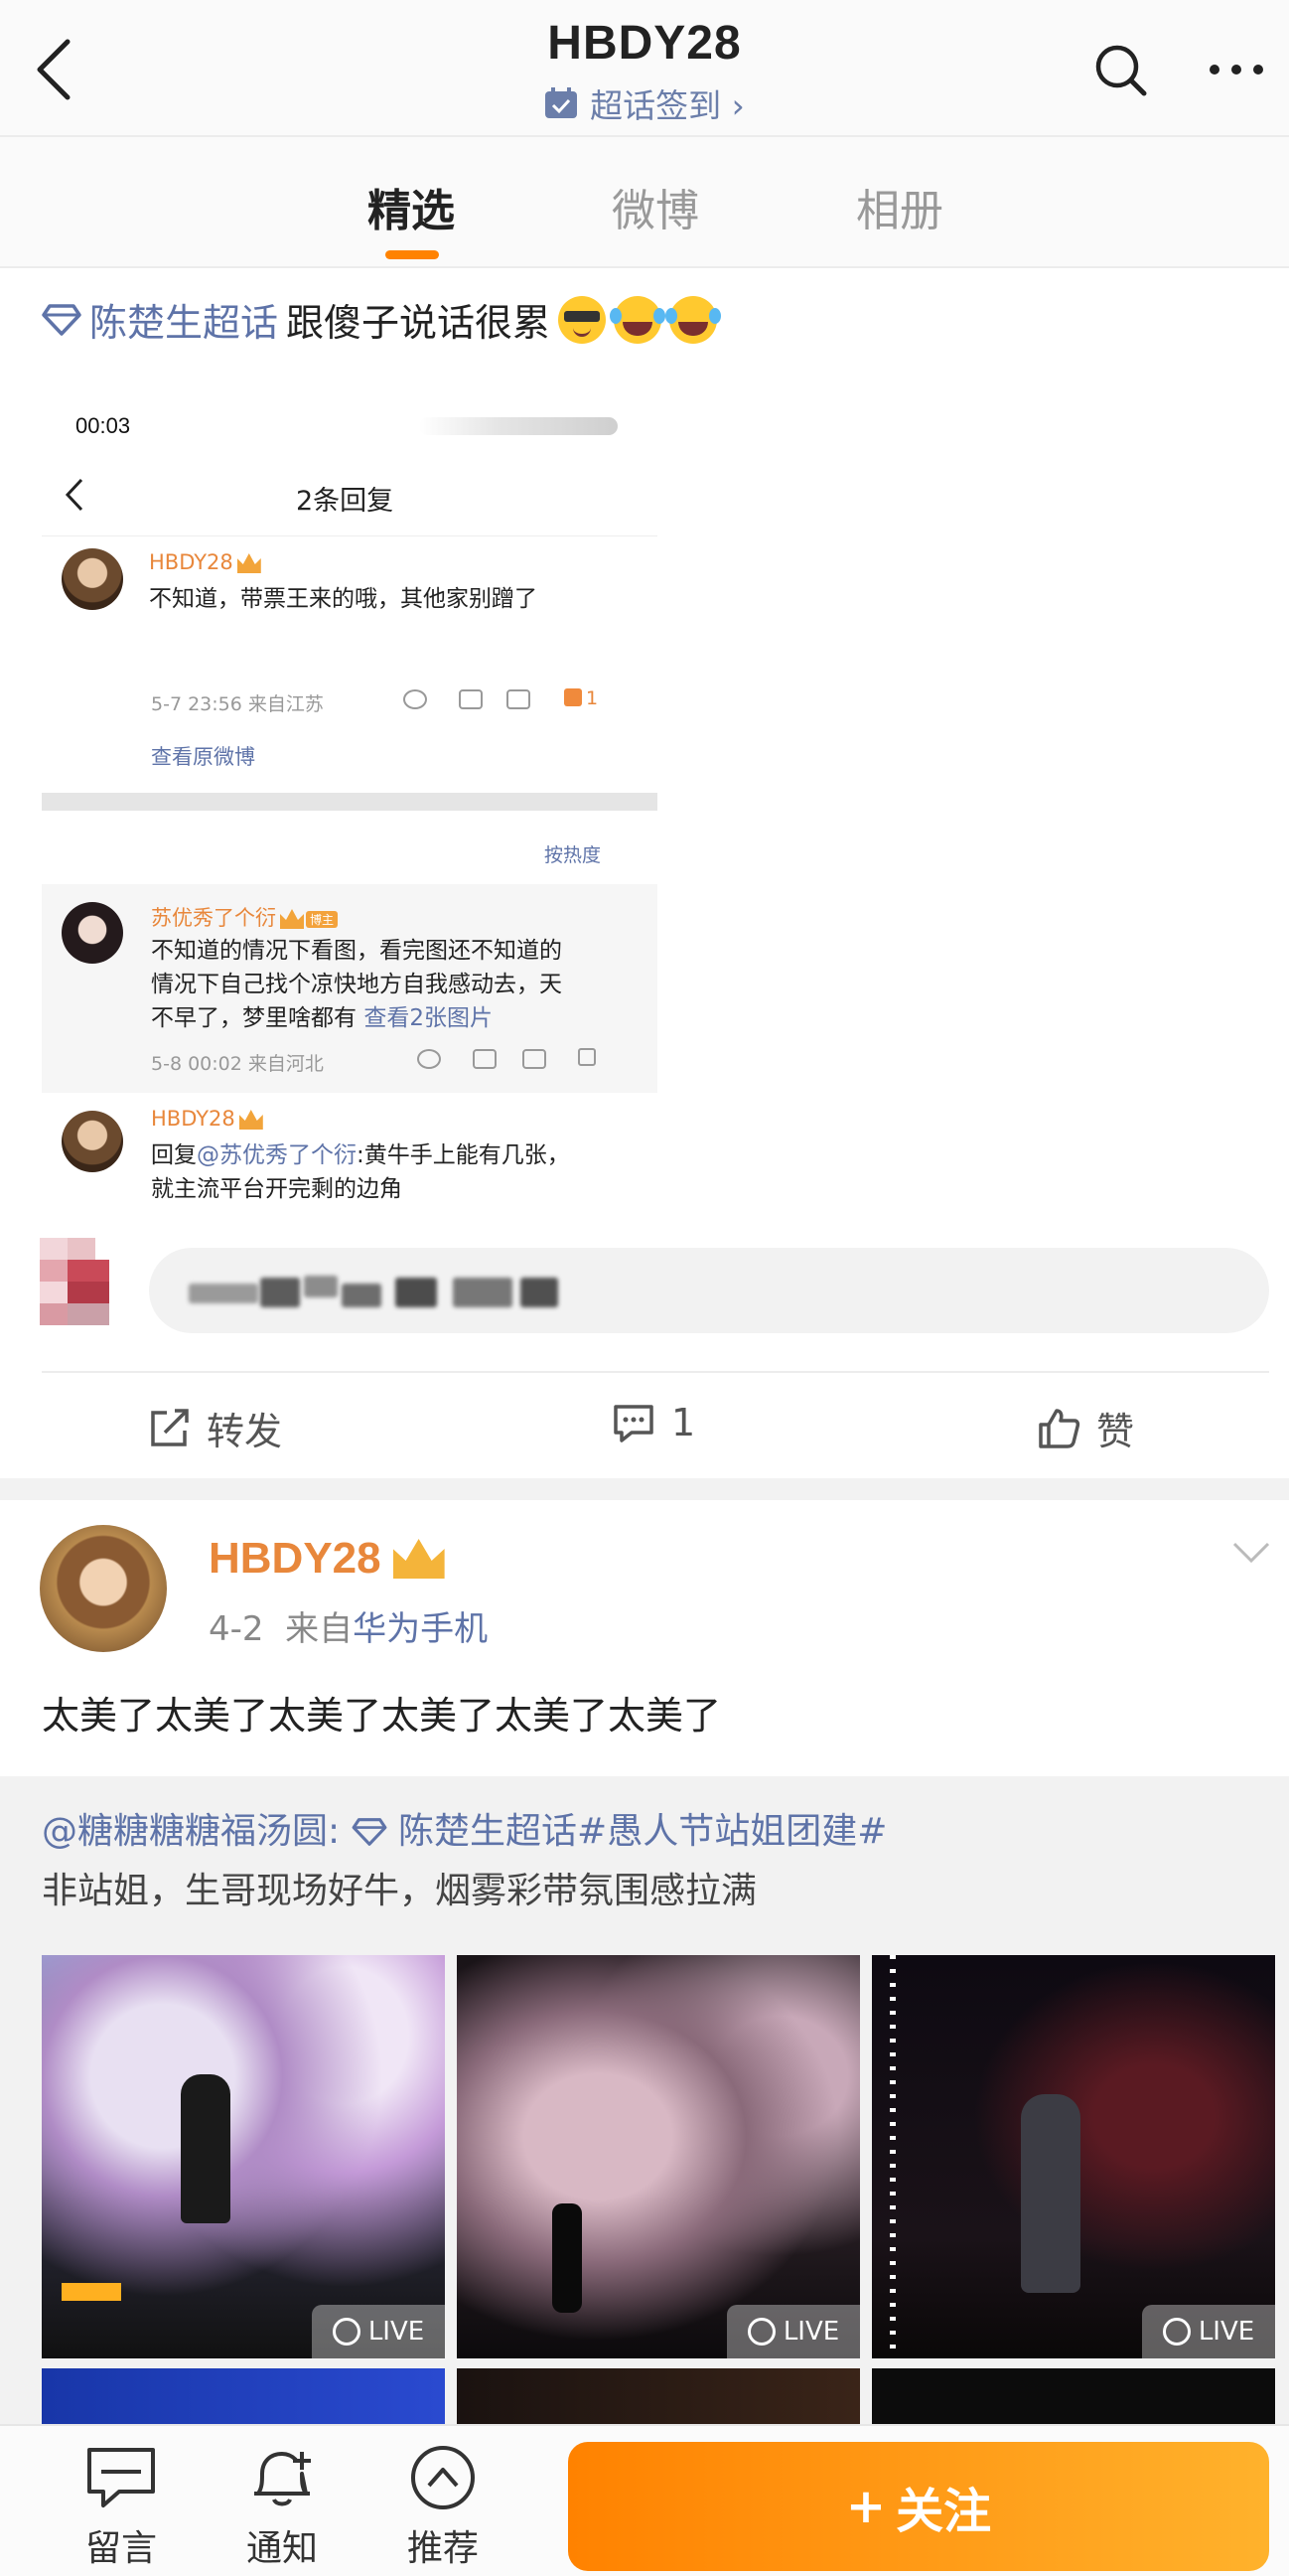 The image size is (1289, 2576). Describe the element at coordinates (418, 323) in the screenshot. I see `post-text-body: 跟傻子说话很累` at that location.